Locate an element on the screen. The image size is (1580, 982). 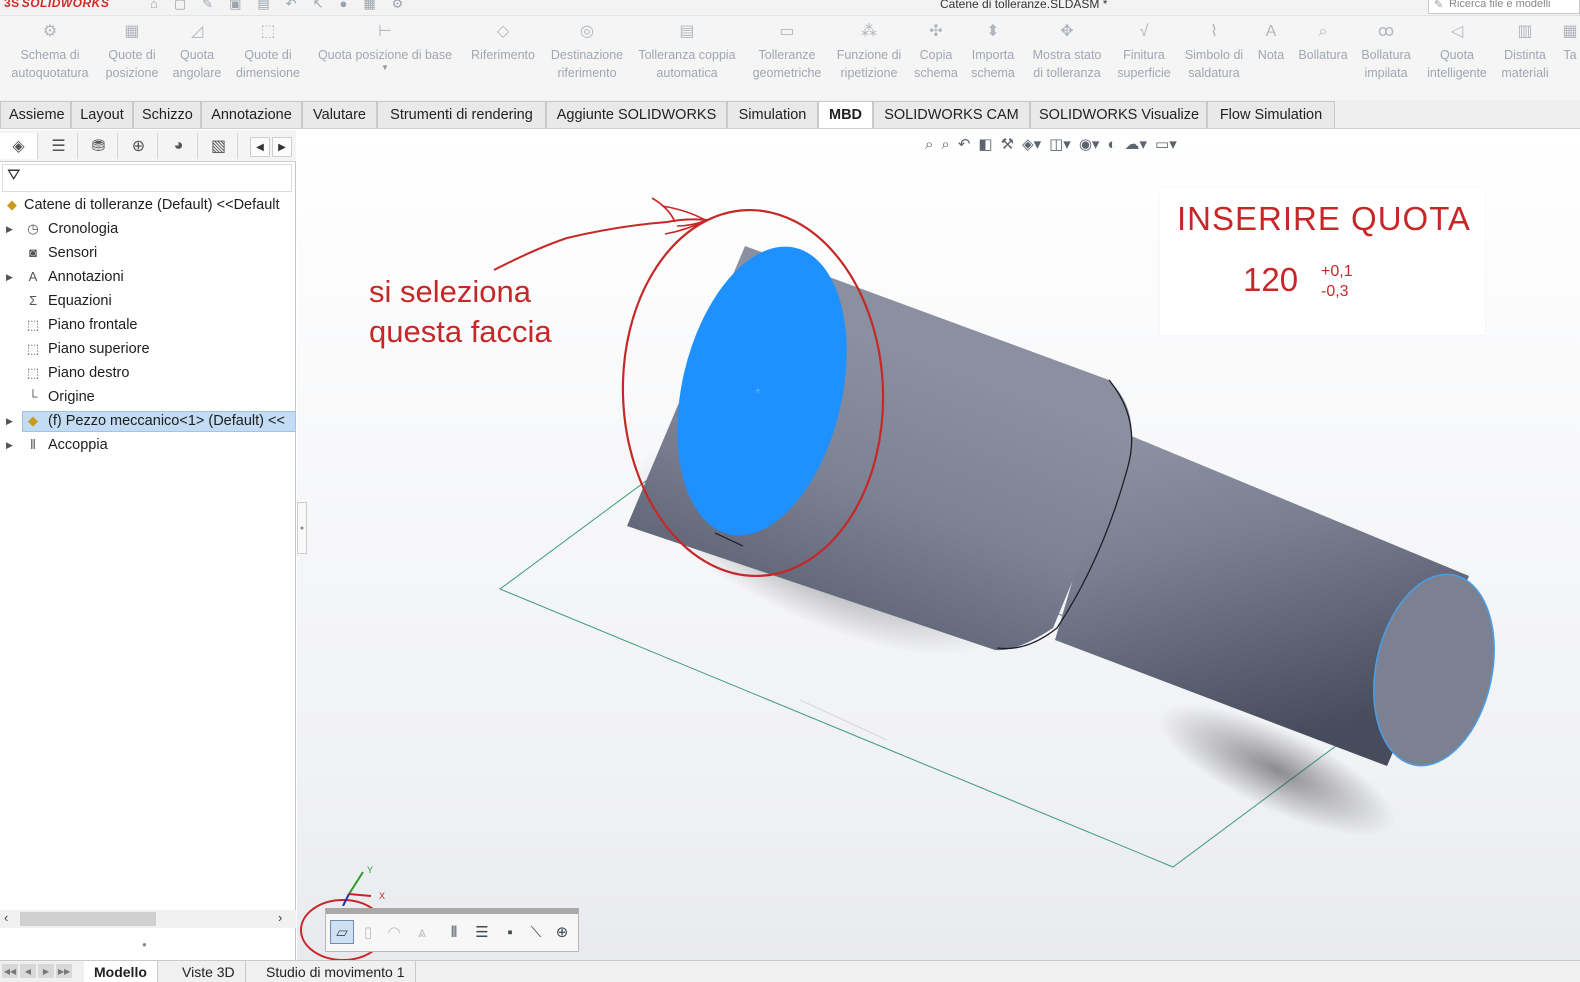
filter-target-icon: ⊕ is located at coordinates (562, 932).